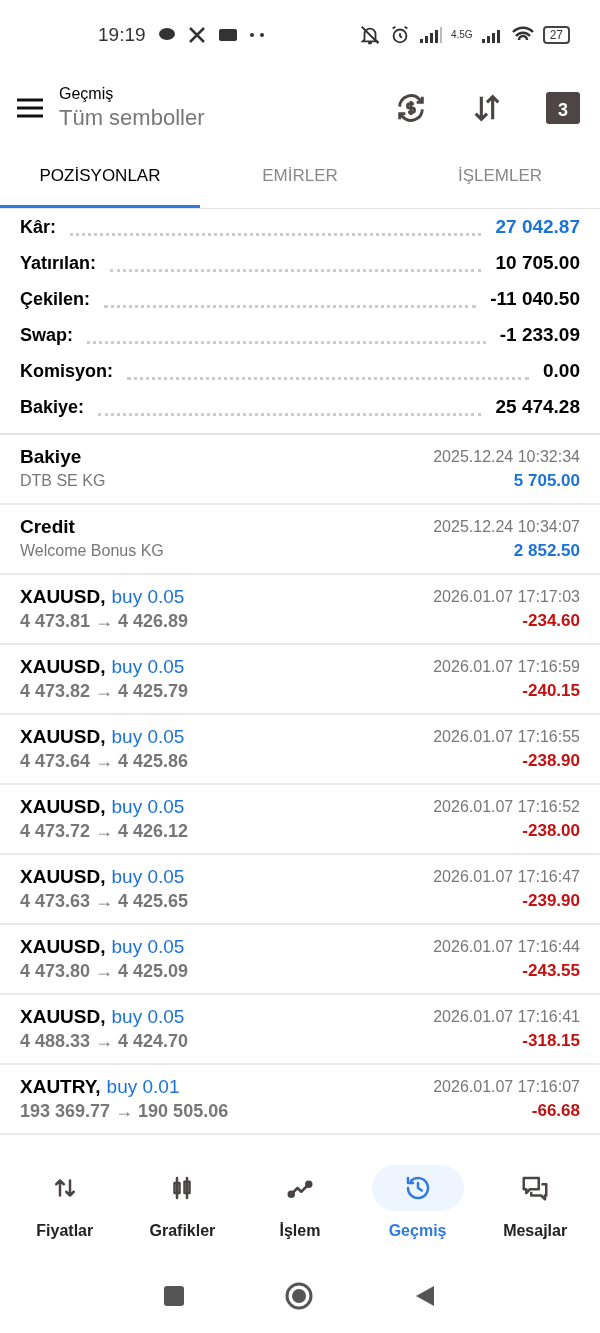  I want to click on deal-row: XAUTRY, buy 0.01 193 369.77 → 190 505.06 2026.01.07 17:16:07 -66.68, so click(300, 1100).